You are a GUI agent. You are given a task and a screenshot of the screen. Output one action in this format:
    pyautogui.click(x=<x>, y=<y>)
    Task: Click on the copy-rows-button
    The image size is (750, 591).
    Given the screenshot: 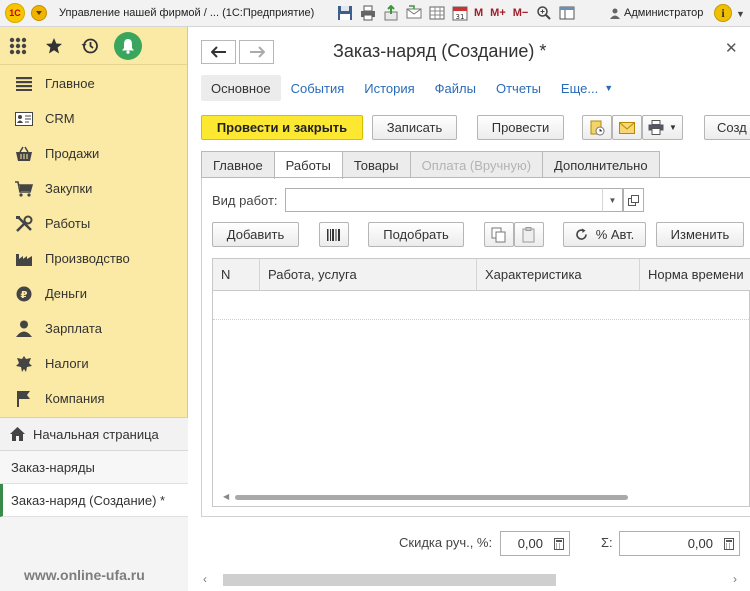 What is the action you would take?
    pyautogui.click(x=499, y=234)
    